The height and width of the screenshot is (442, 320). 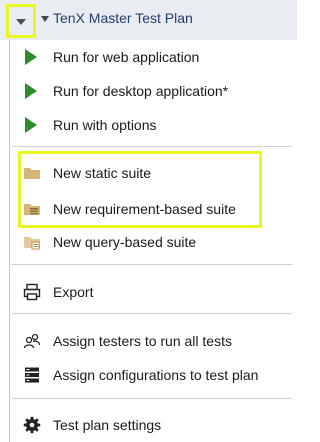 What do you see at coordinates (32, 375) in the screenshot?
I see `server-stack-icon` at bounding box center [32, 375].